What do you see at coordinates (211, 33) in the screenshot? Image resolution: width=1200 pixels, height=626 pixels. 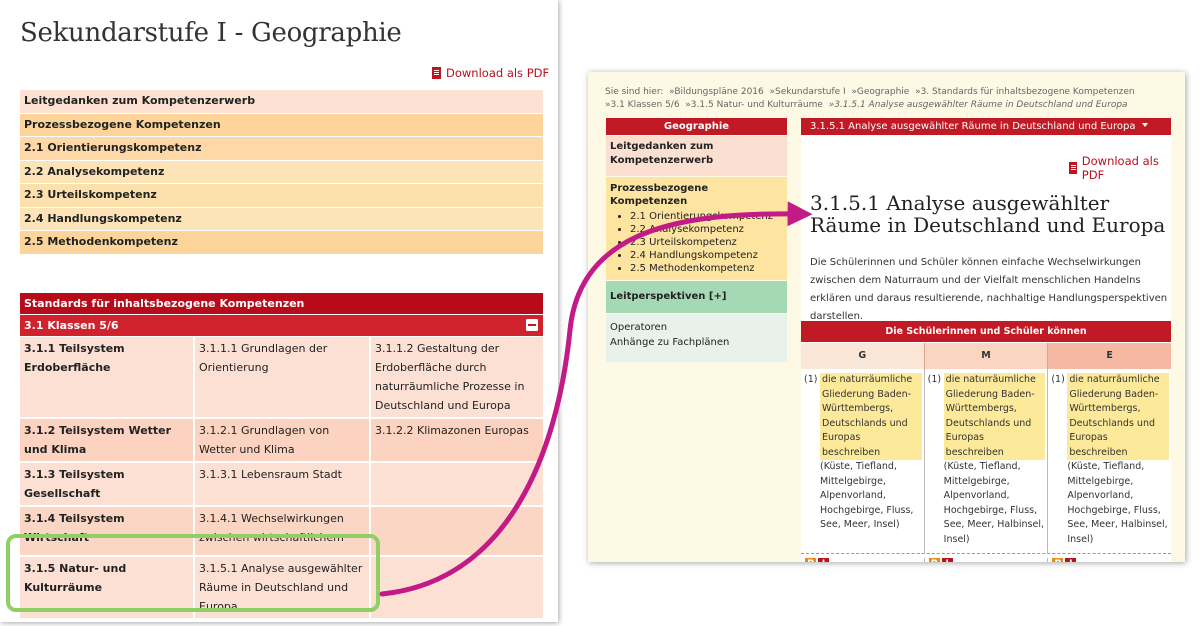 I see `page-title: Sekundarstufe I - Geographie` at bounding box center [211, 33].